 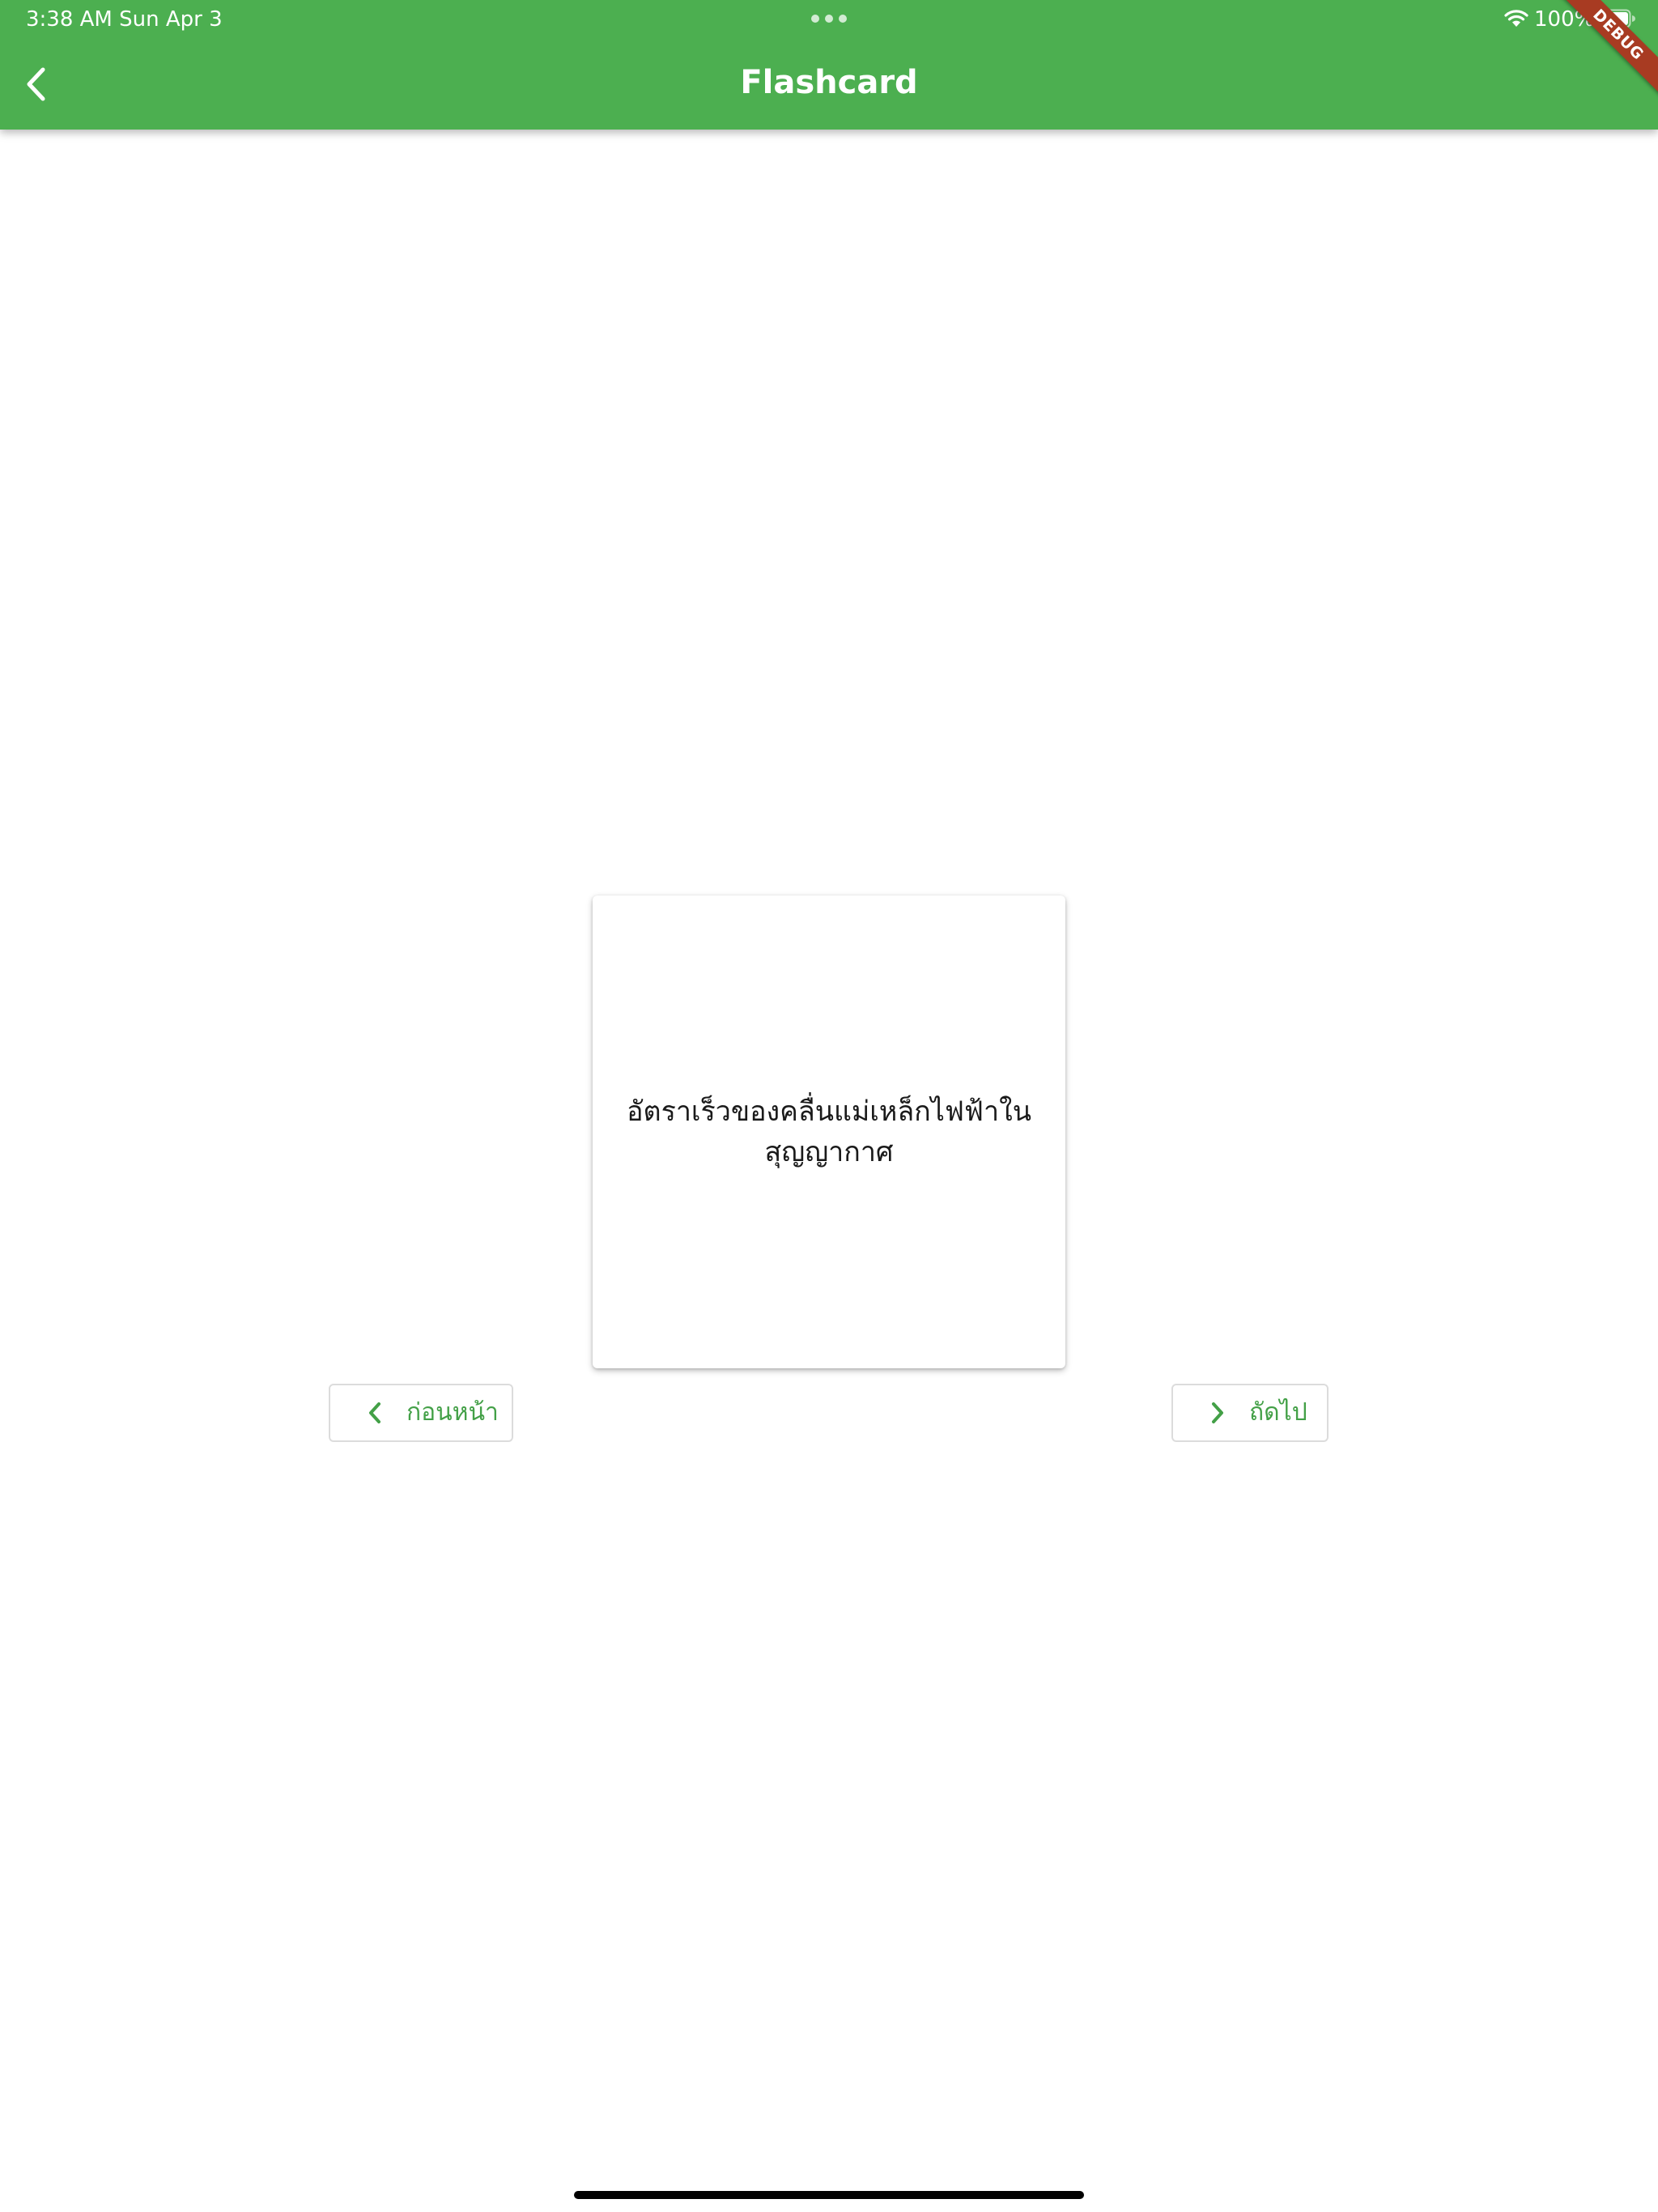 I want to click on app-bar: 3:38 AM Sun Apr 3 100% Flashcard, so click(x=829, y=65).